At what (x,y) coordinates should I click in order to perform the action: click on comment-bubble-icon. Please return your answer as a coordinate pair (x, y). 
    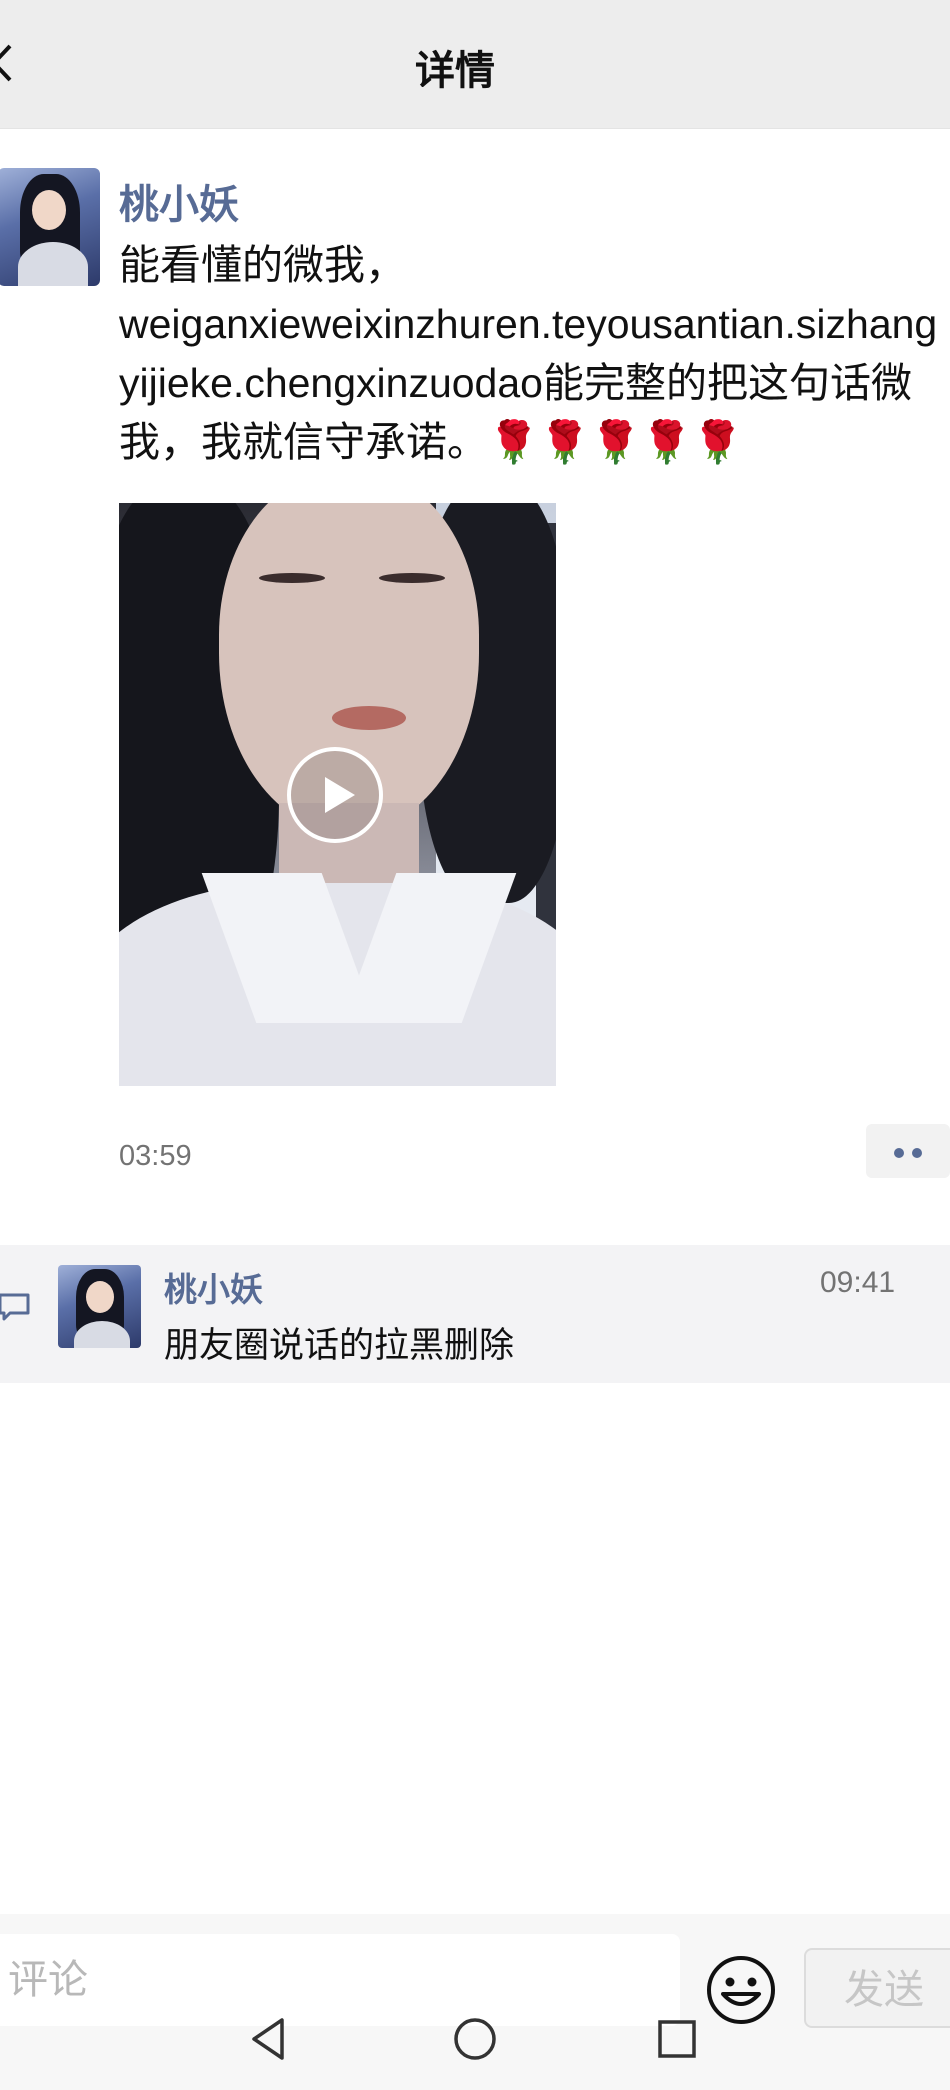
    Looking at the image, I should click on (15, 1307).